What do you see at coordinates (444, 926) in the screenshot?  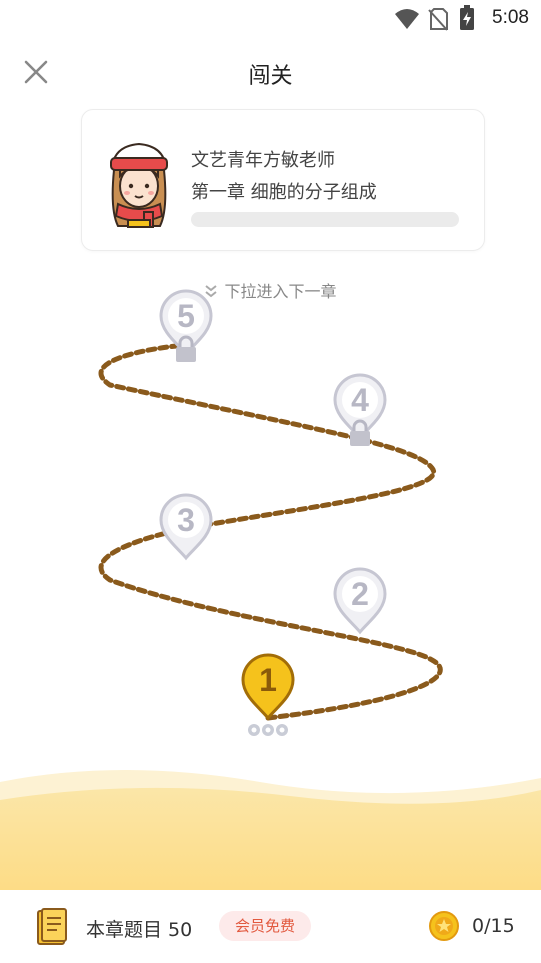 I see `coin-icon` at bounding box center [444, 926].